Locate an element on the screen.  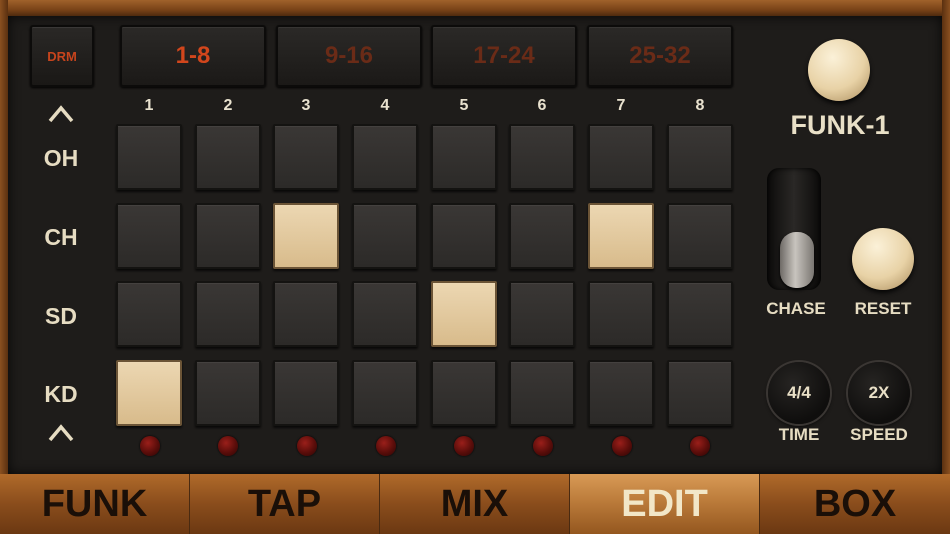
row-label-kd: KD is located at coordinates (61, 394).